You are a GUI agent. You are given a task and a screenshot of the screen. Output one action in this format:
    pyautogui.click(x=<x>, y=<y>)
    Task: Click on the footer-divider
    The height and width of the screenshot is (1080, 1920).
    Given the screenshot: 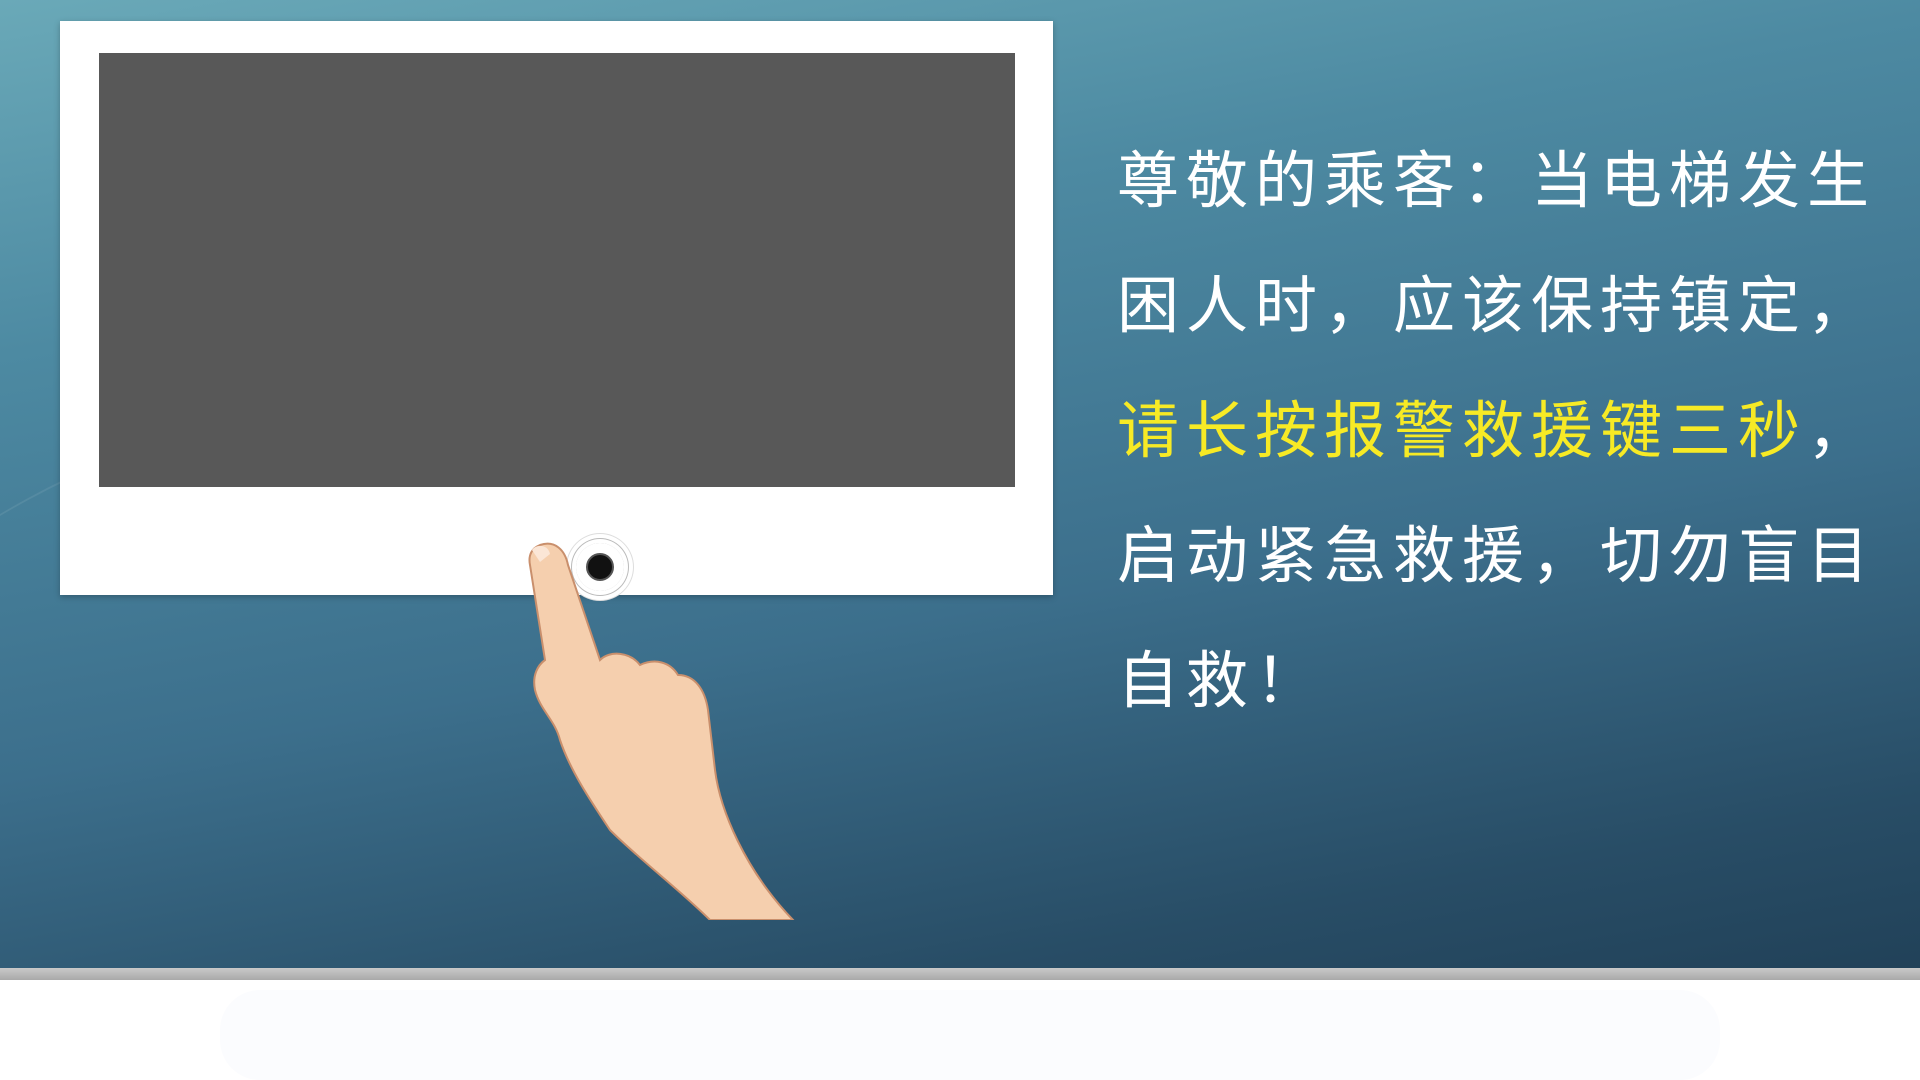 What is the action you would take?
    pyautogui.click(x=960, y=974)
    